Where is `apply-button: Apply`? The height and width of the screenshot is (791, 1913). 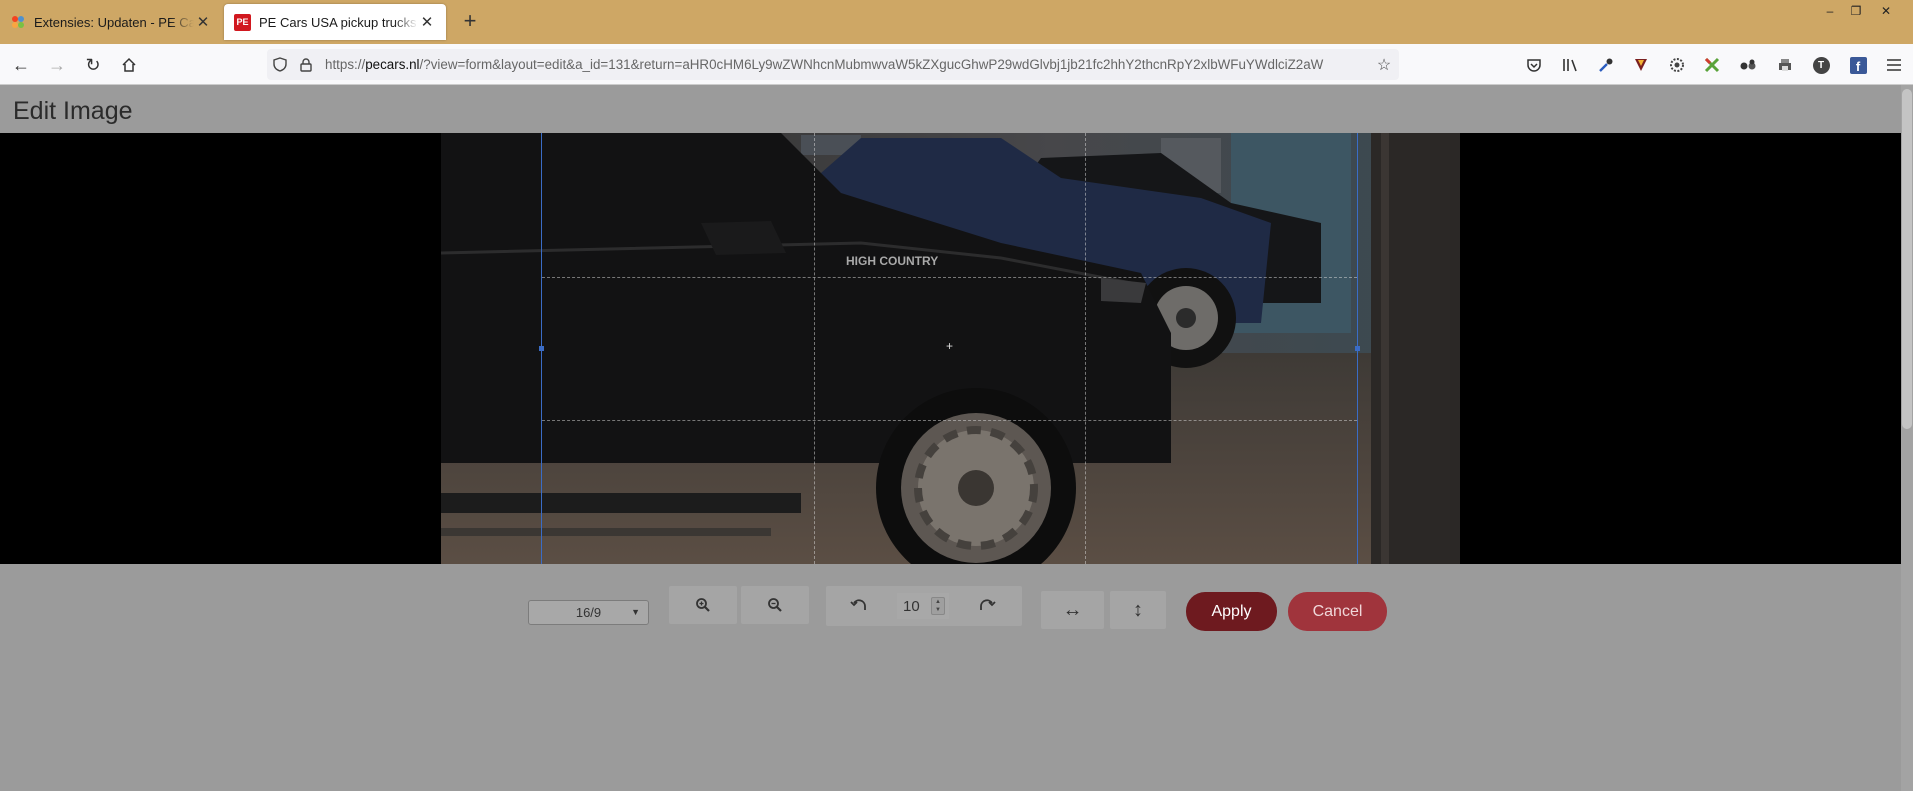 apply-button: Apply is located at coordinates (1231, 611).